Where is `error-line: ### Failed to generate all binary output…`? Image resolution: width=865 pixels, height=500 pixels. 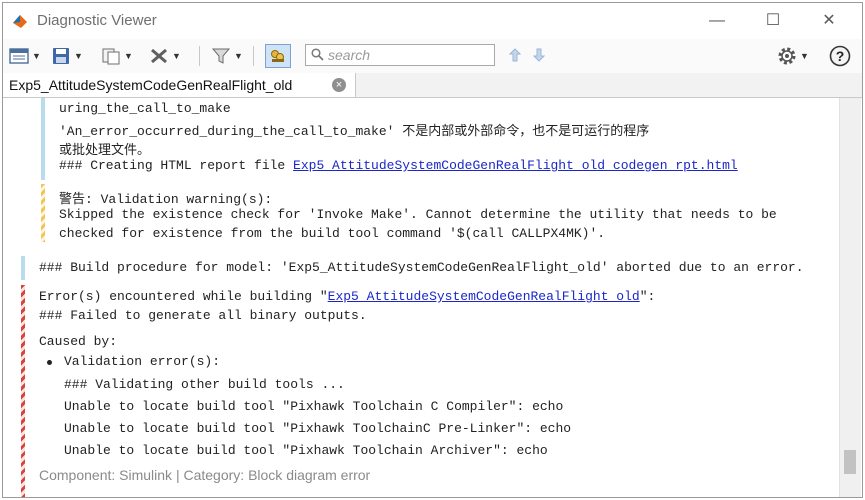
error-line: ### Failed to generate all binary output… is located at coordinates (203, 315).